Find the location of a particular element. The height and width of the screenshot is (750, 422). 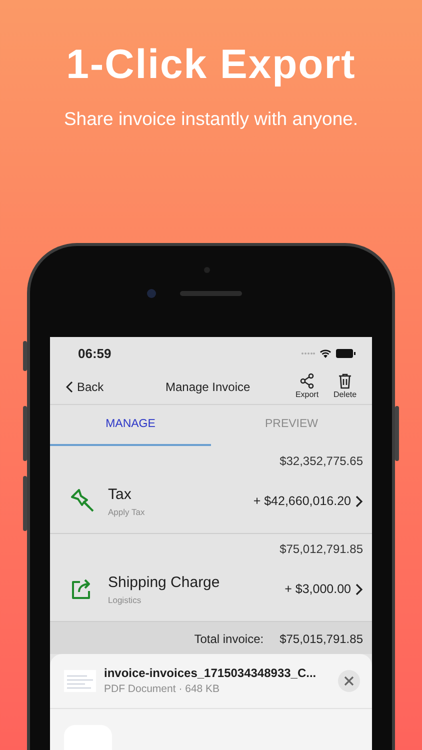

charge-subtitle: Apply Tax is located at coordinates (127, 512).